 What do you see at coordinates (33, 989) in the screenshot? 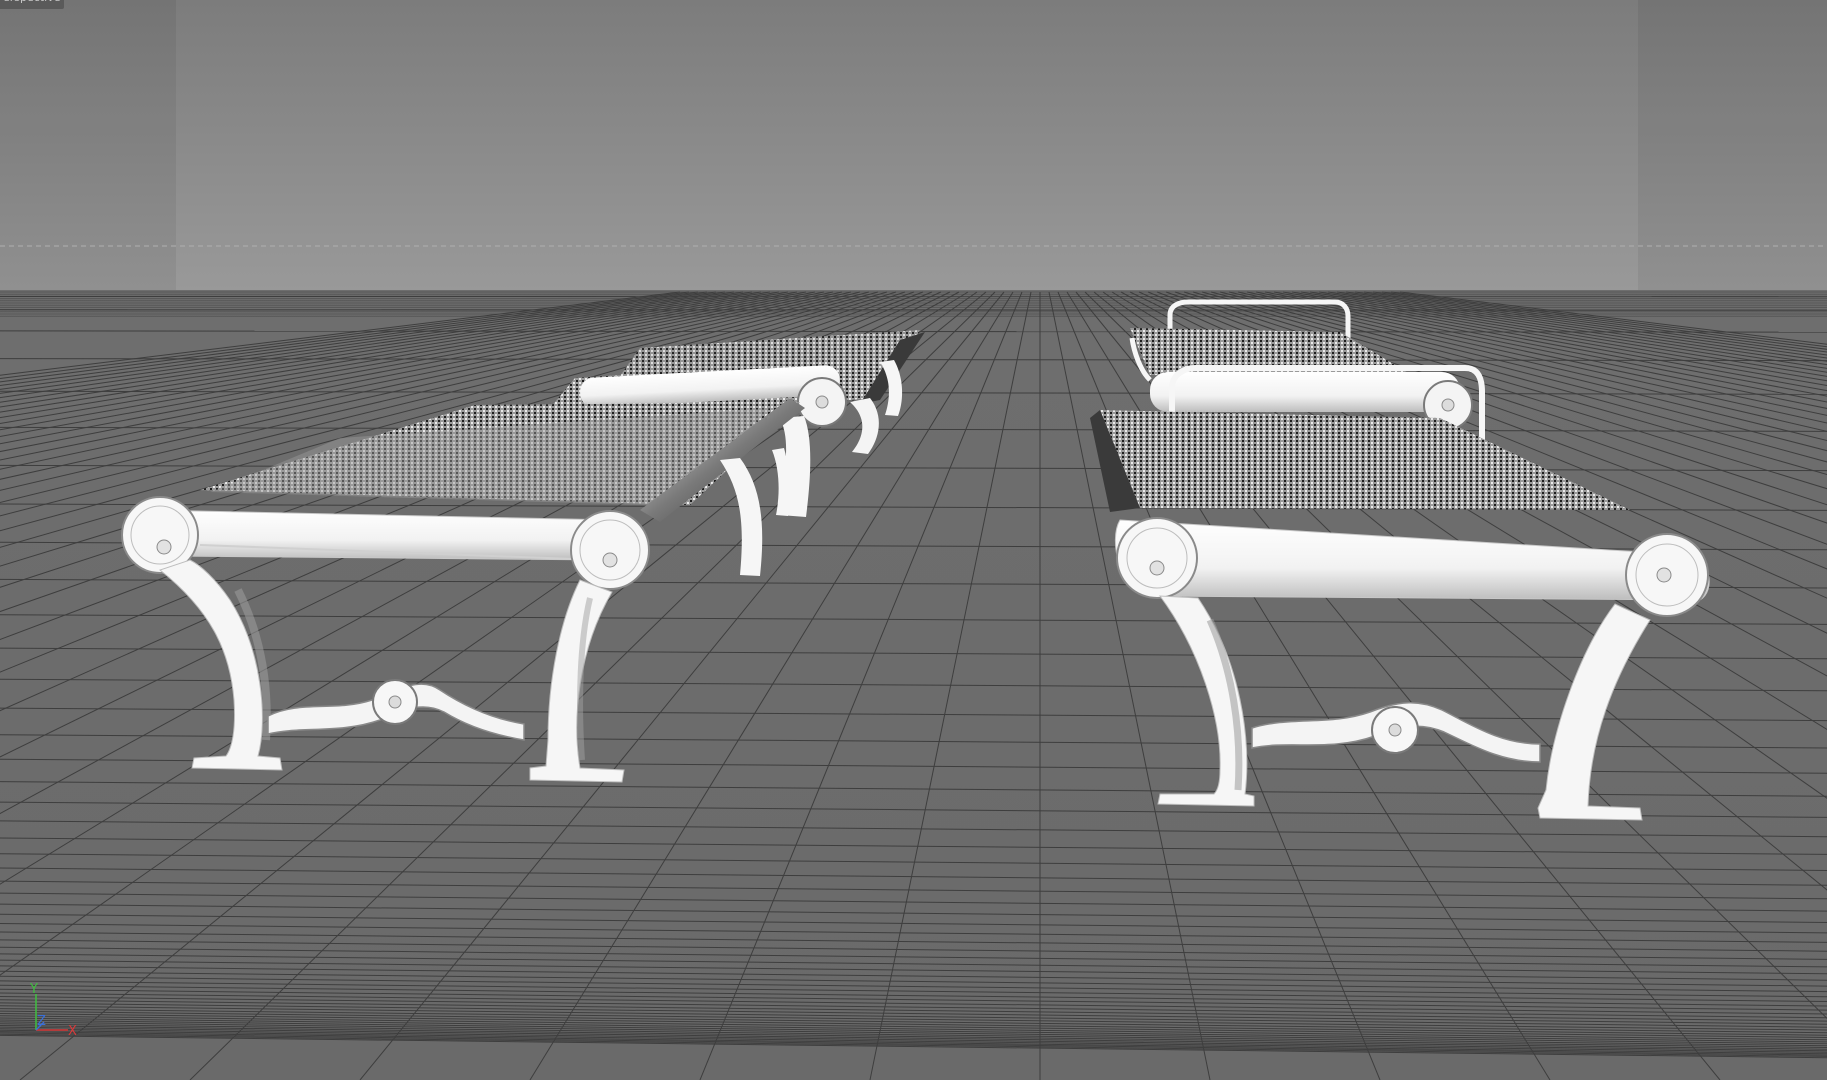
I see `y-axis-label: Y` at bounding box center [33, 989].